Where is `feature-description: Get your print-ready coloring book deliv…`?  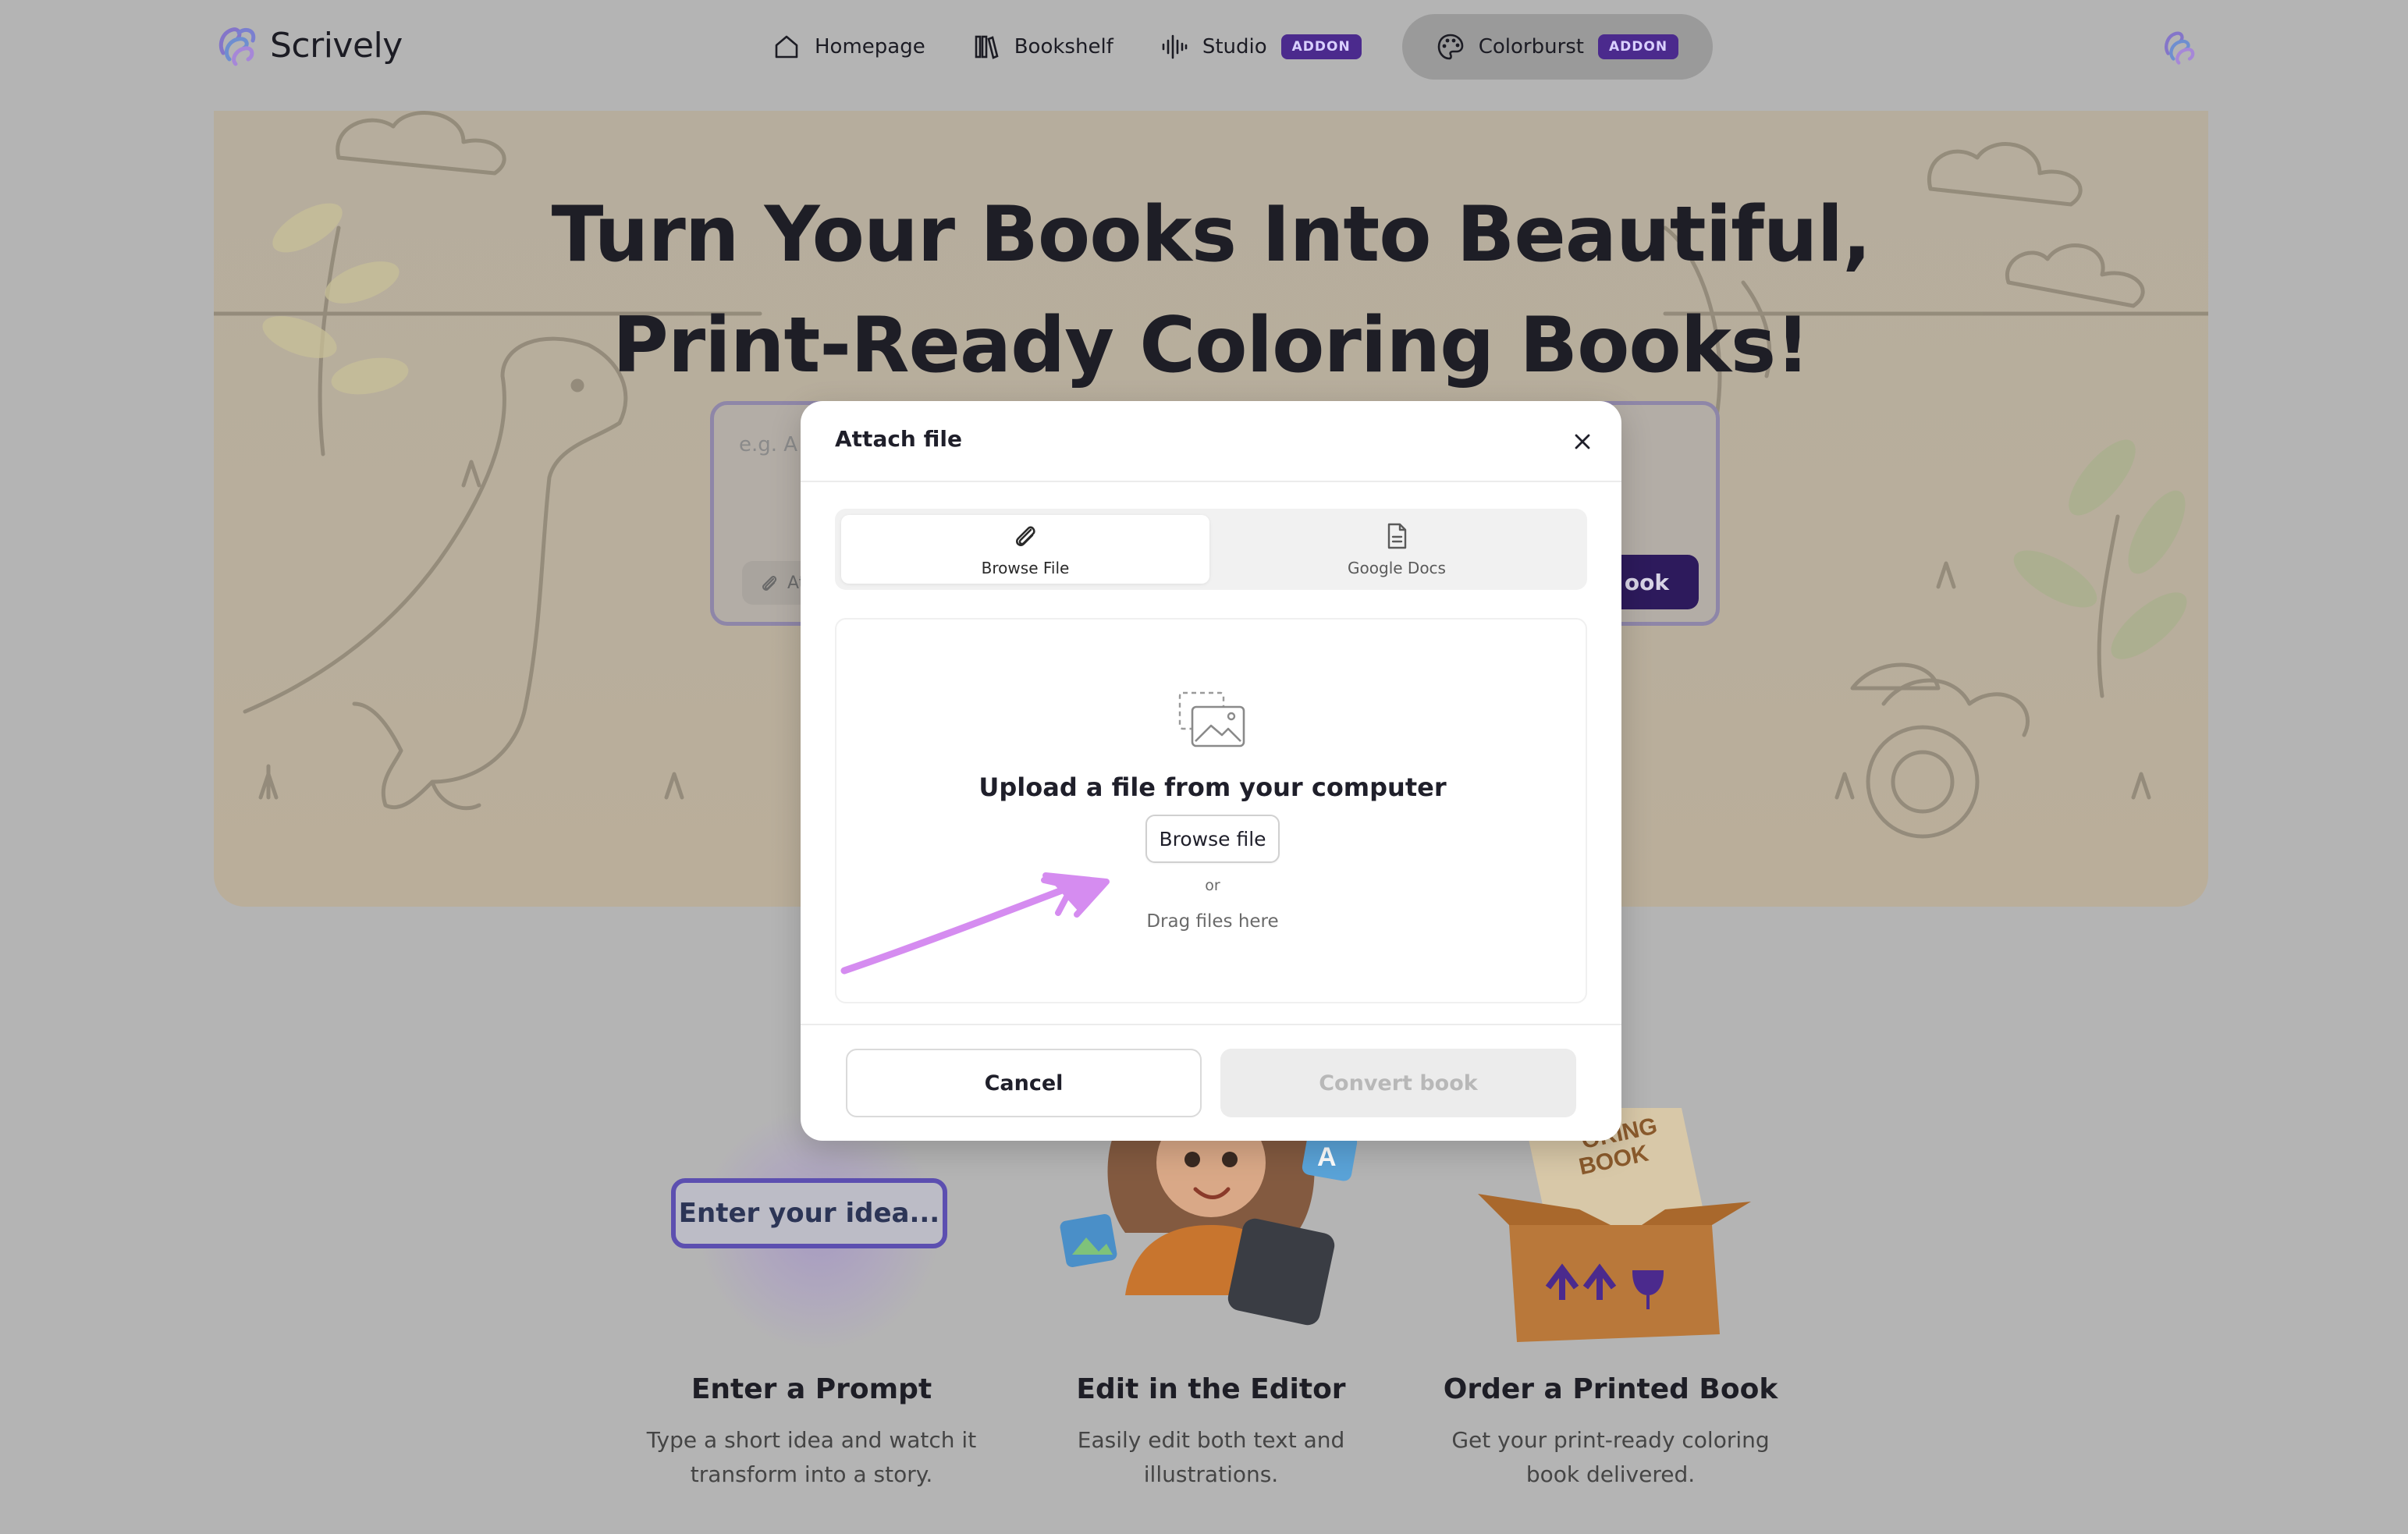 feature-description: Get your print-ready coloring book deliv… is located at coordinates (1610, 1457).